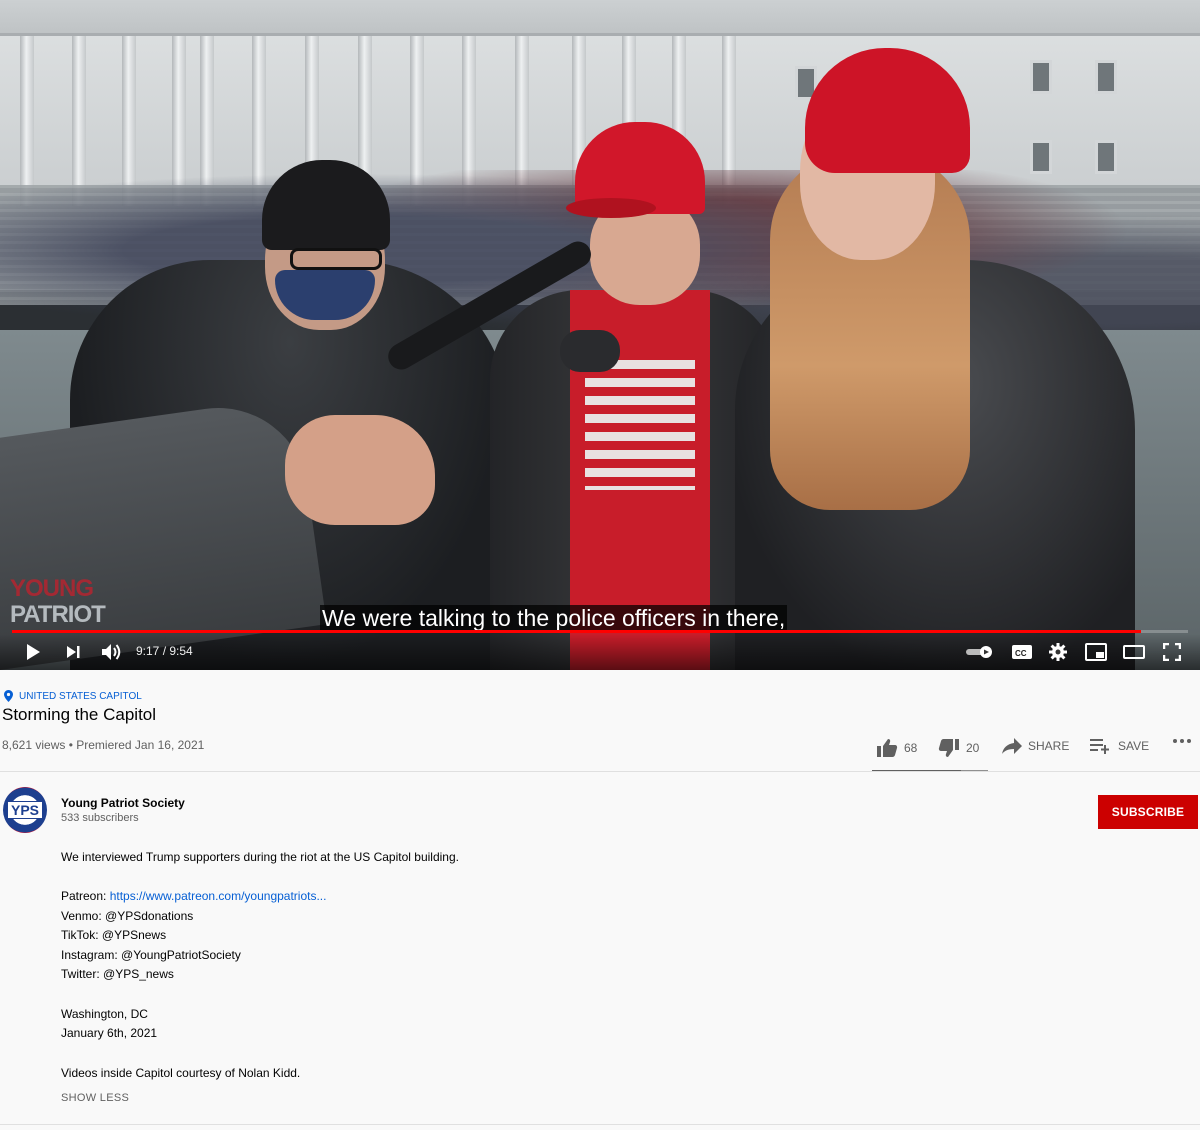 The height and width of the screenshot is (1130, 1200). What do you see at coordinates (123, 803) in the screenshot?
I see `channel-name: Young Patriot Society` at bounding box center [123, 803].